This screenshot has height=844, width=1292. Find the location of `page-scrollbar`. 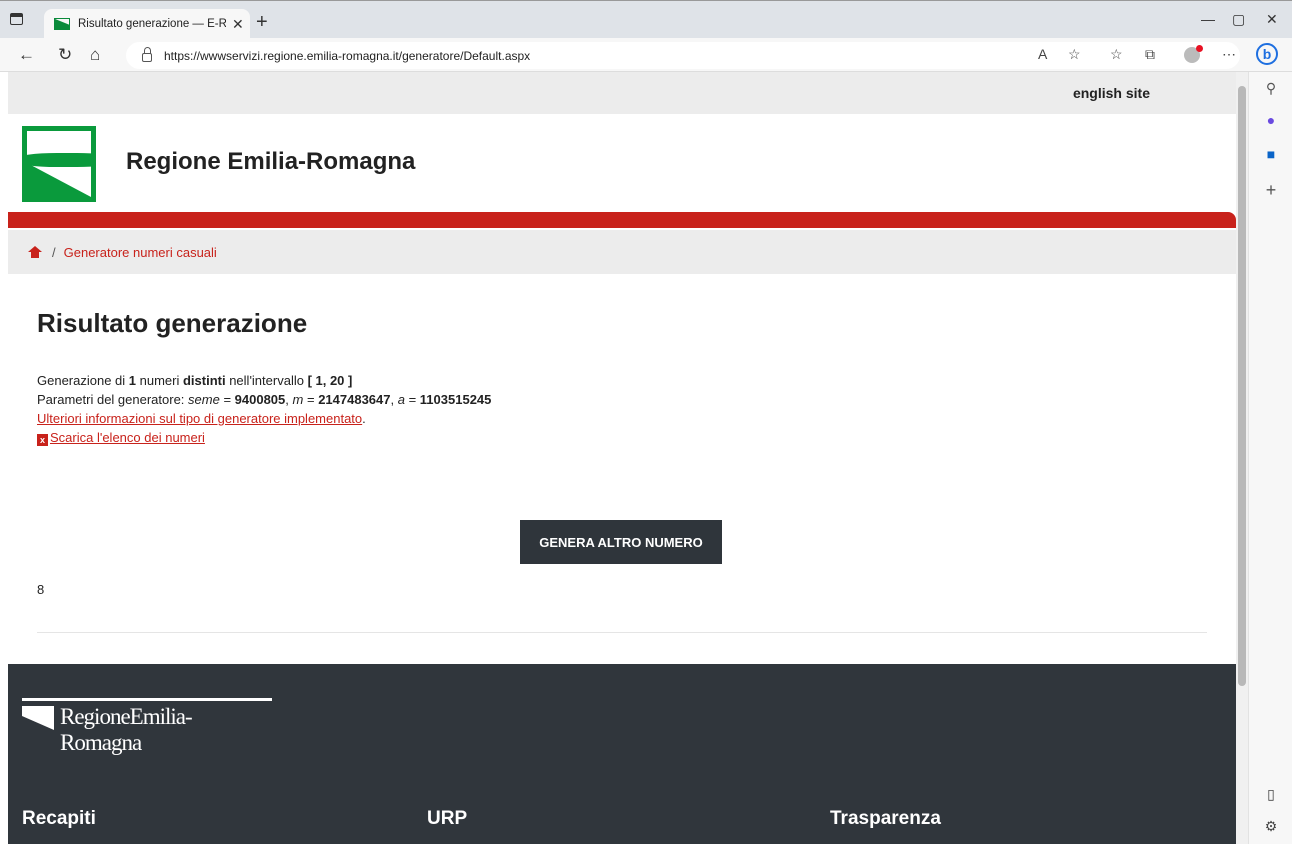

page-scrollbar is located at coordinates (1242, 458).